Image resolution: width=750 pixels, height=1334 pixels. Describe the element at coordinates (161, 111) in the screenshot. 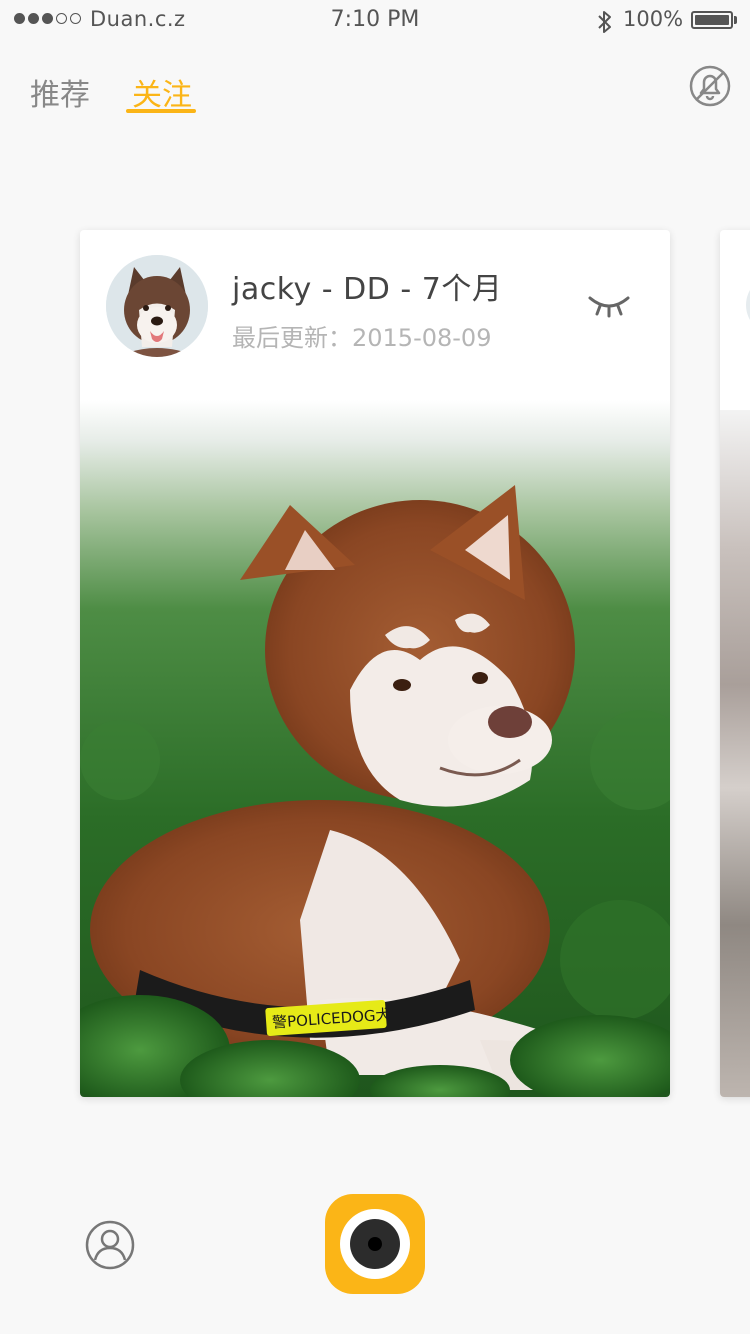

I see `active-tab-indicator` at that location.